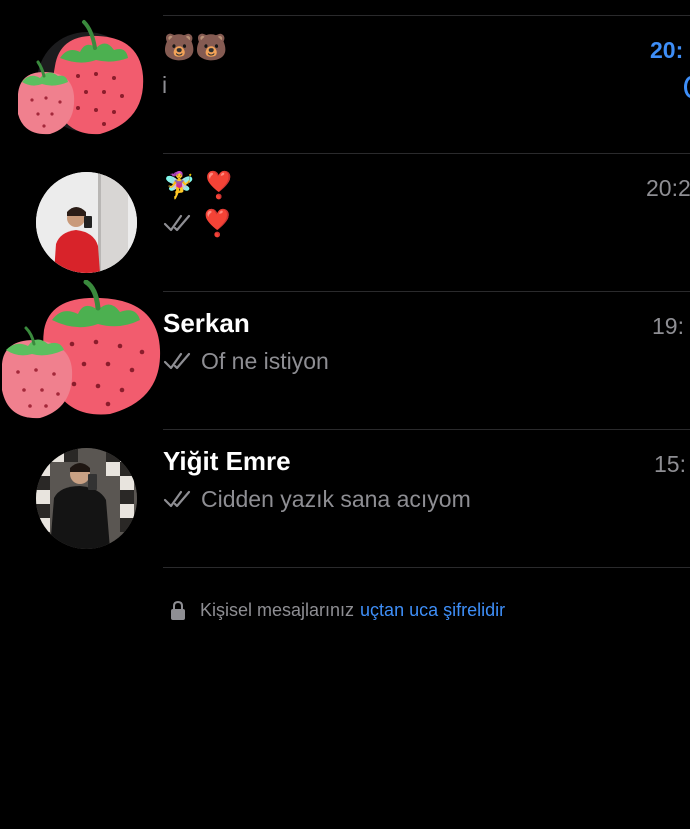  What do you see at coordinates (670, 464) in the screenshot?
I see `chat-time: 15:` at bounding box center [670, 464].